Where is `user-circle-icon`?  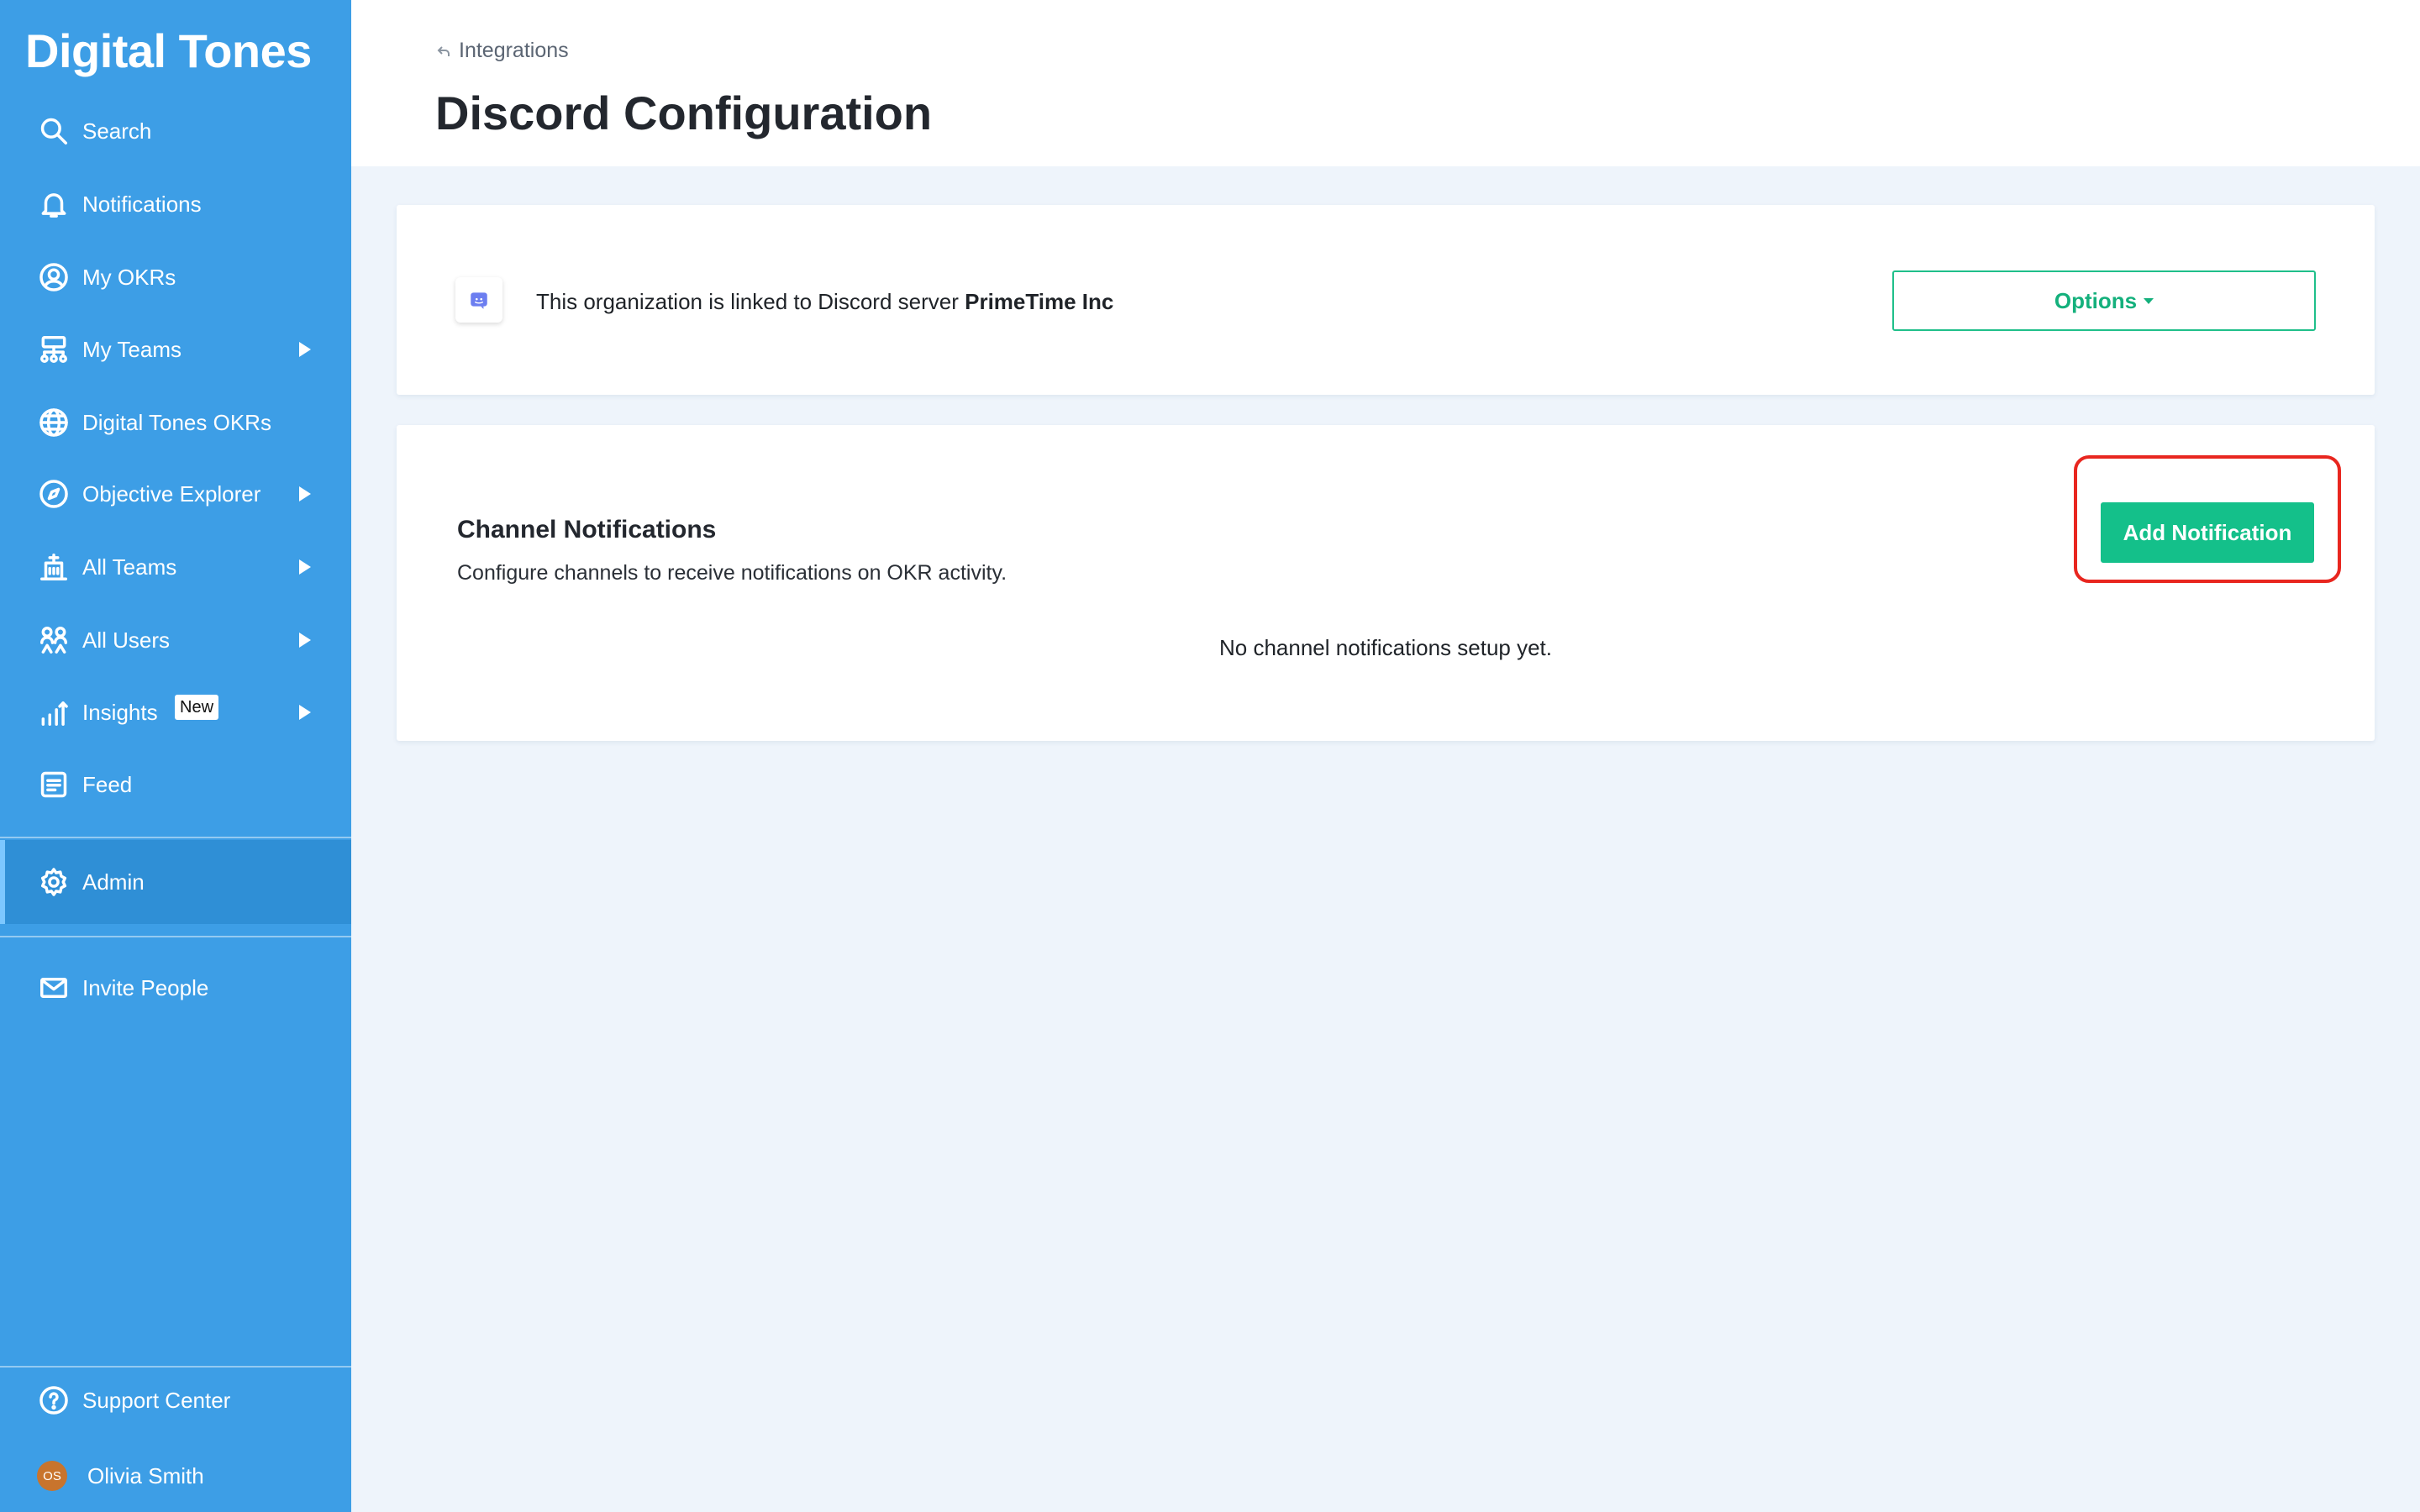
user-circle-icon is located at coordinates (54, 277).